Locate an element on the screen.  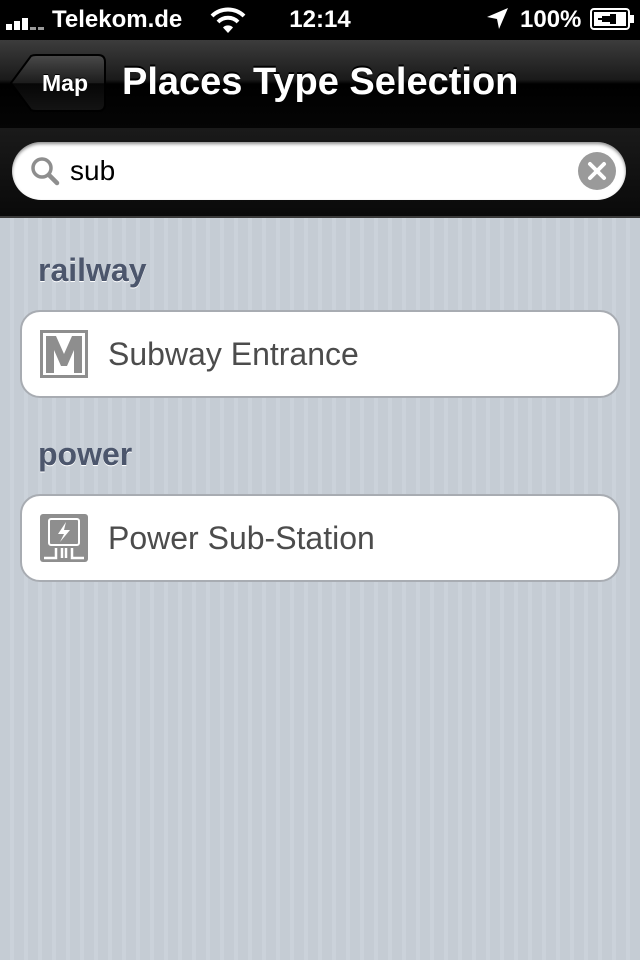
back-button: Map is located at coordinates (58, 83).